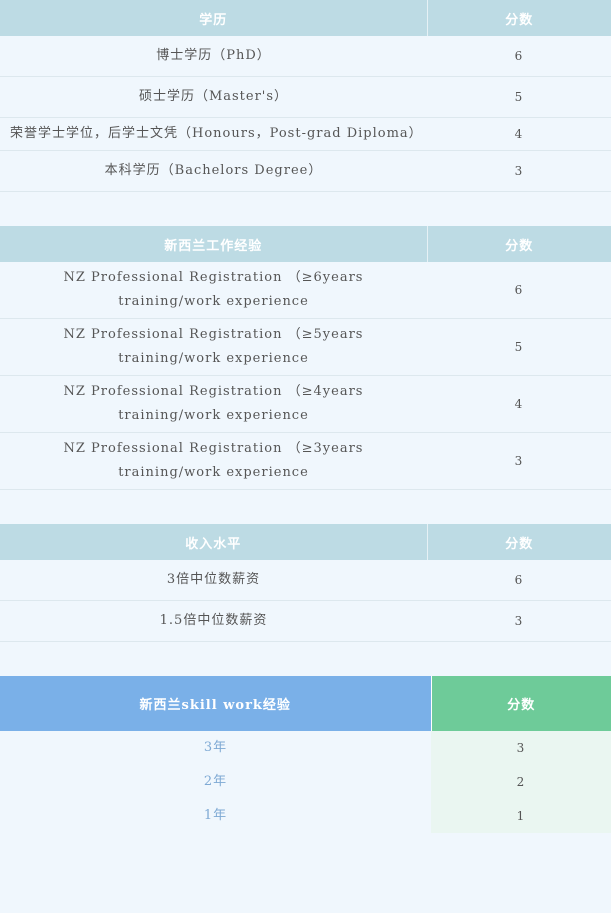 The width and height of the screenshot is (611, 913). What do you see at coordinates (213, 171) in the screenshot?
I see `row-label: 本科学历（Bachelors Degree）` at bounding box center [213, 171].